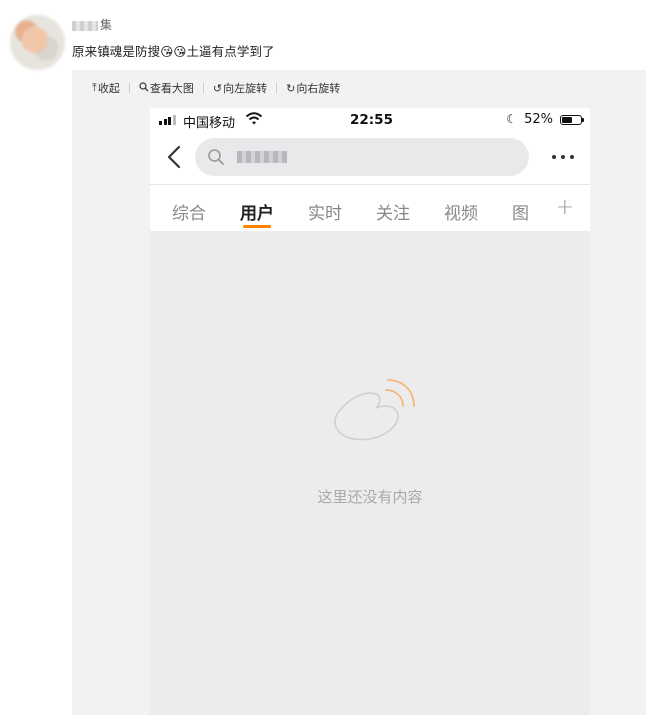 The width and height of the screenshot is (646, 715). Describe the element at coordinates (318, 88) in the screenshot. I see `rotate-right-label: 向右旋转` at that location.